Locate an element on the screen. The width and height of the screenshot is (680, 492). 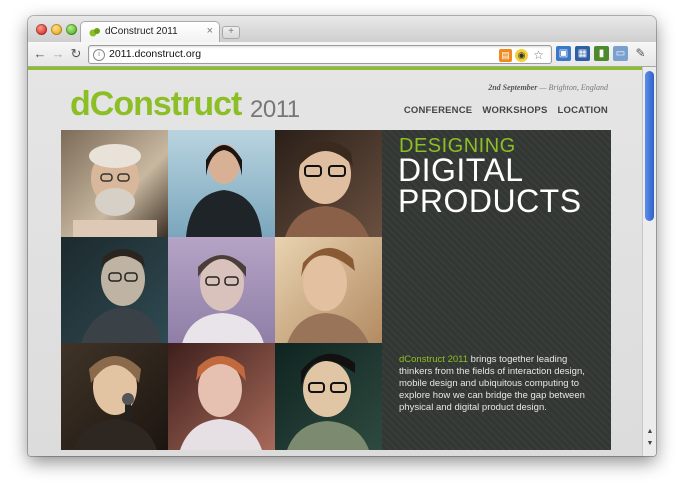
rss-icon: ▤ is located at coordinates (505, 55).